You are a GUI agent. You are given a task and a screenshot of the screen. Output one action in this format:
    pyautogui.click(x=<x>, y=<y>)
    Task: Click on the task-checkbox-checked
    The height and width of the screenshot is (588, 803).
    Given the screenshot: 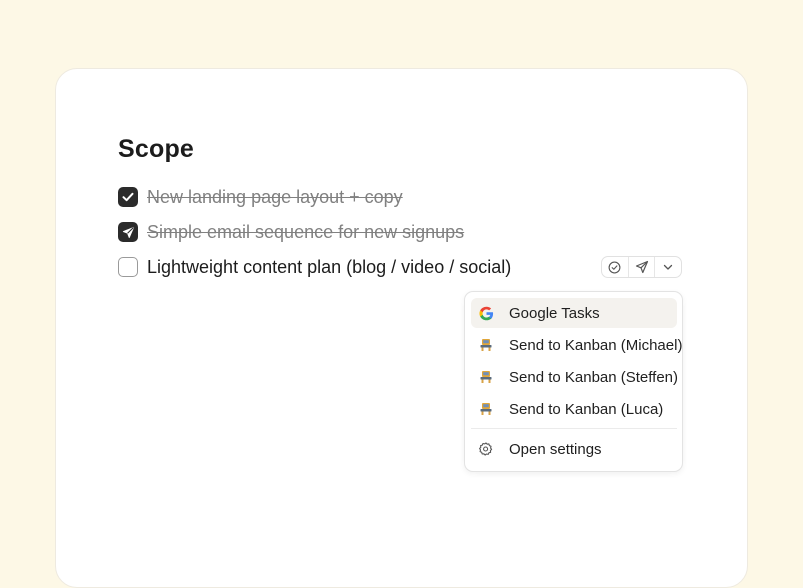 What is the action you would take?
    pyautogui.click(x=128, y=197)
    